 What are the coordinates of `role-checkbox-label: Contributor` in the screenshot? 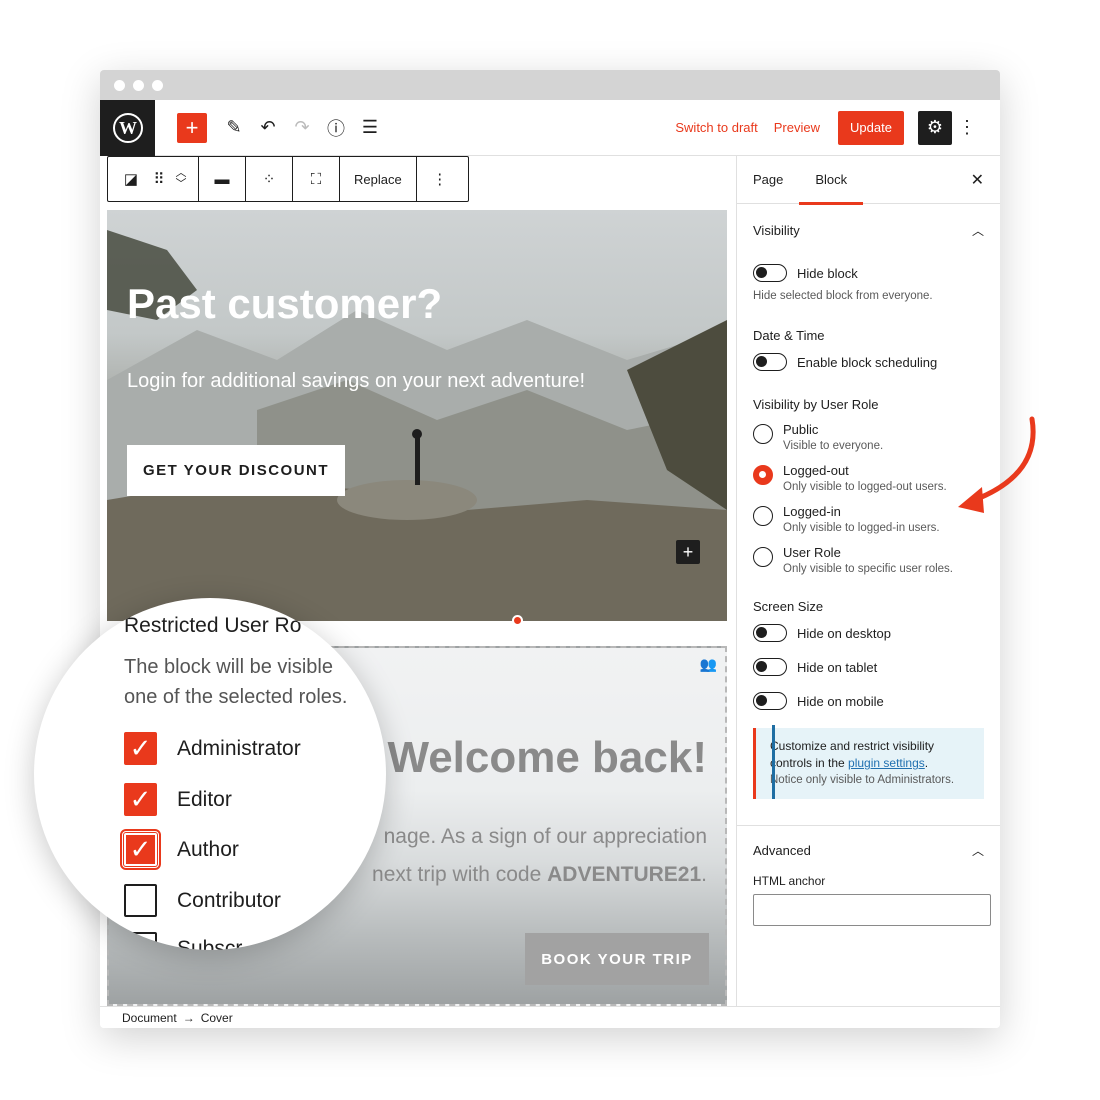 It's located at (229, 900).